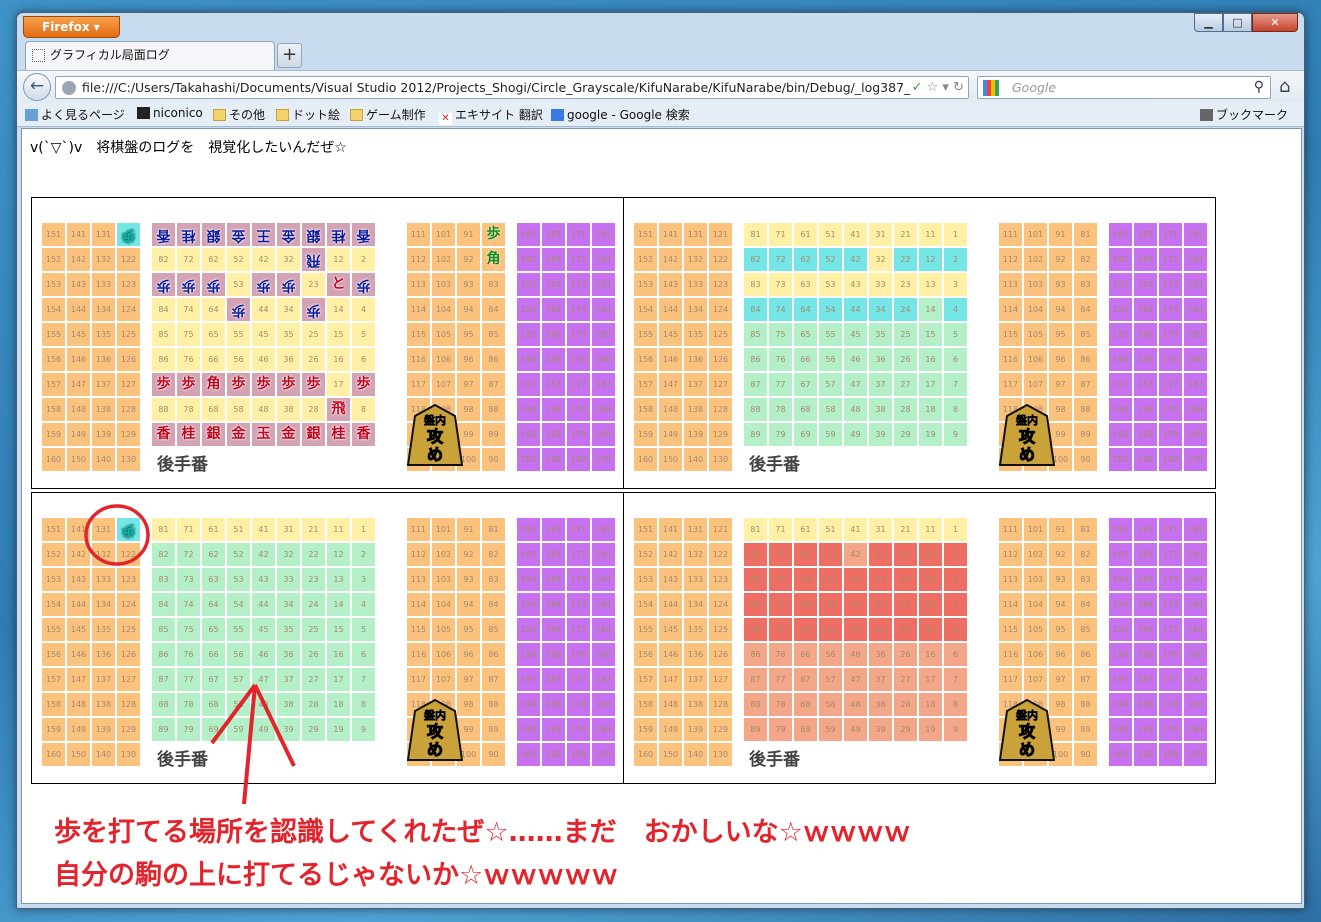 The width and height of the screenshot is (1321, 922). What do you see at coordinates (933, 87) in the screenshot?
I see `star-icon: ☆` at bounding box center [933, 87].